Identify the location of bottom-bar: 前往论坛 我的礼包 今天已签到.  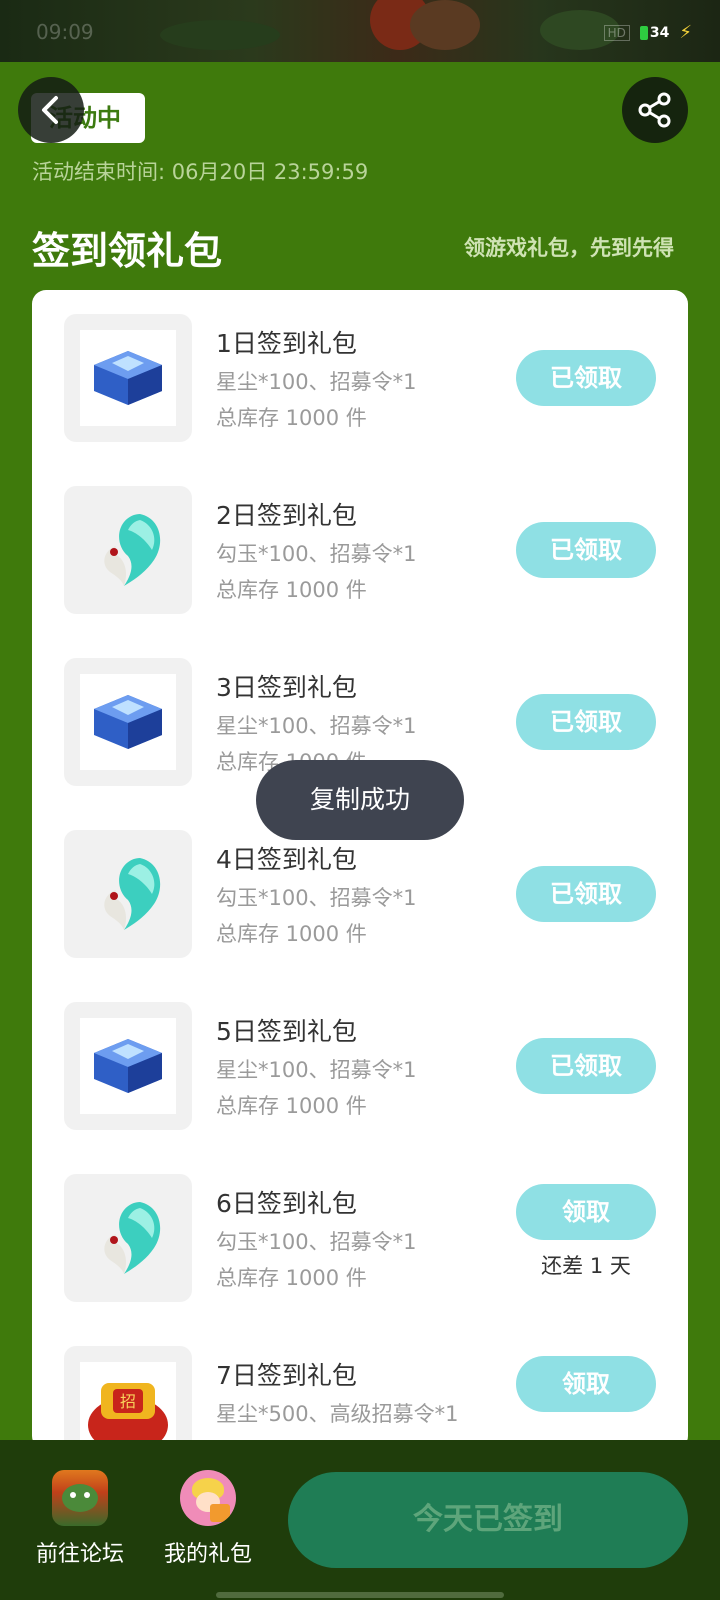
(360, 1520).